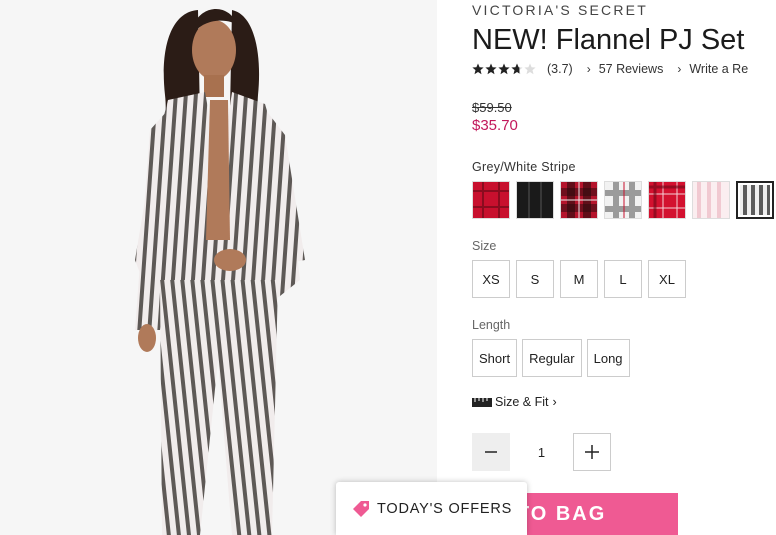 Image resolution: width=776 pixels, height=535 pixels. I want to click on swatch-pink-white-stripe, so click(711, 200).